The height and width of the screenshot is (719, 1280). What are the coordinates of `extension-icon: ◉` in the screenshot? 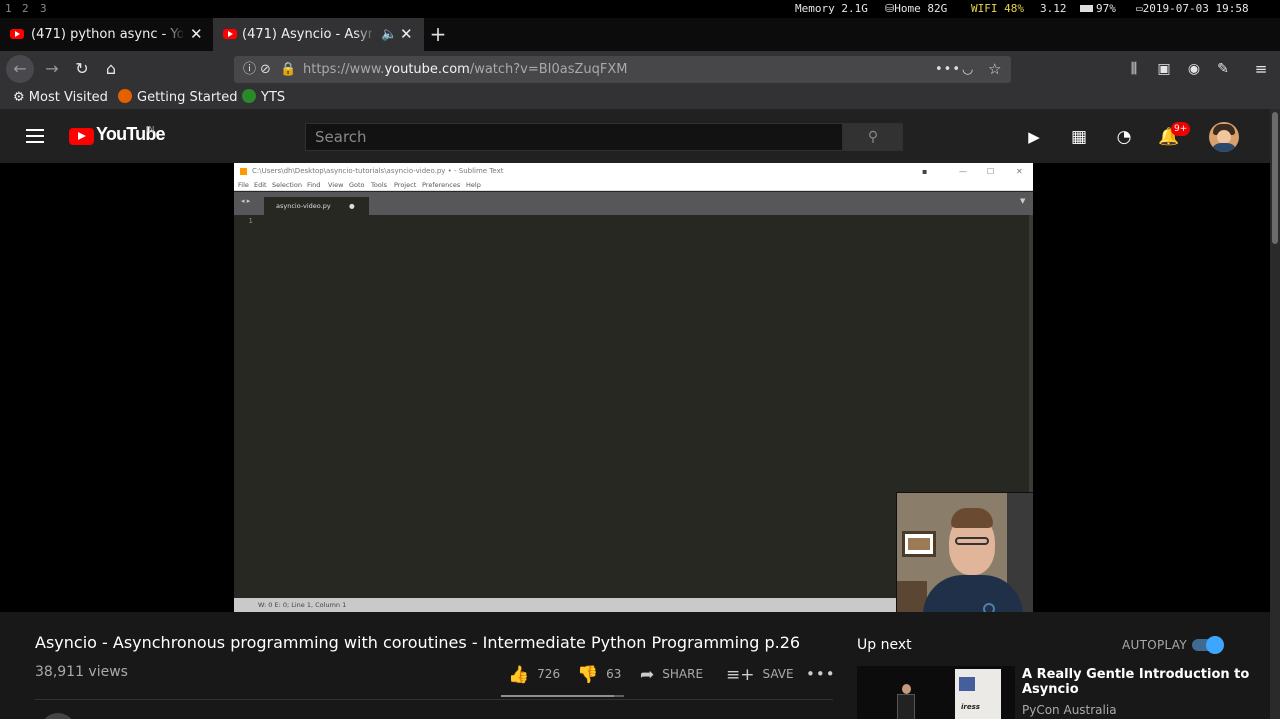 It's located at (1194, 69).